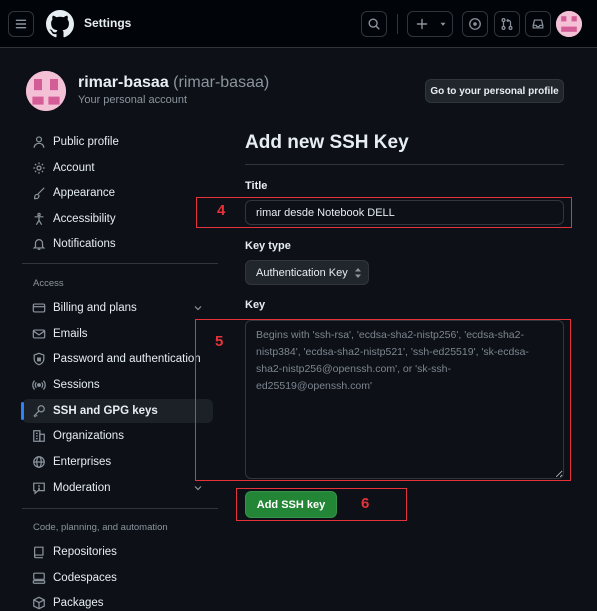 The height and width of the screenshot is (611, 597). What do you see at coordinates (82, 462) in the screenshot?
I see `sidebar-item-label: Enterprises` at bounding box center [82, 462].